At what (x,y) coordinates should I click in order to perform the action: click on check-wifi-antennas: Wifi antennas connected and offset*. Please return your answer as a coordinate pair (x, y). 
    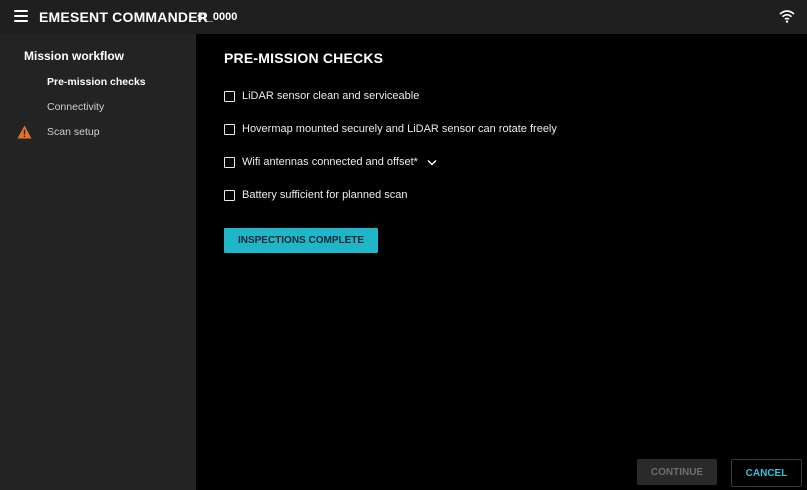
    Looking at the image, I should click on (330, 162).